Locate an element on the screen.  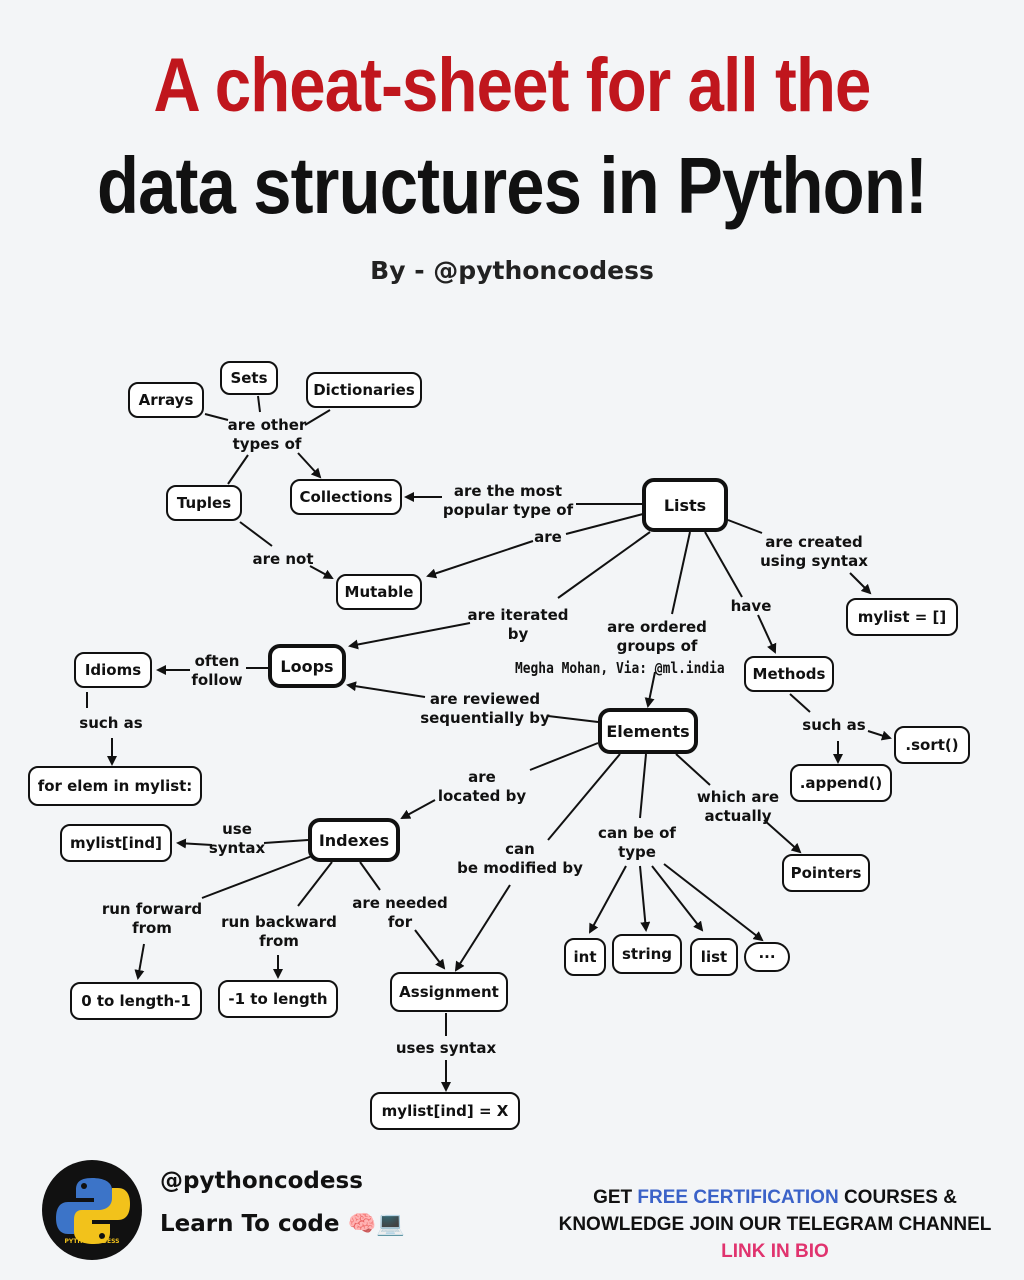
node-sort: .sort() is located at coordinates (932, 745).